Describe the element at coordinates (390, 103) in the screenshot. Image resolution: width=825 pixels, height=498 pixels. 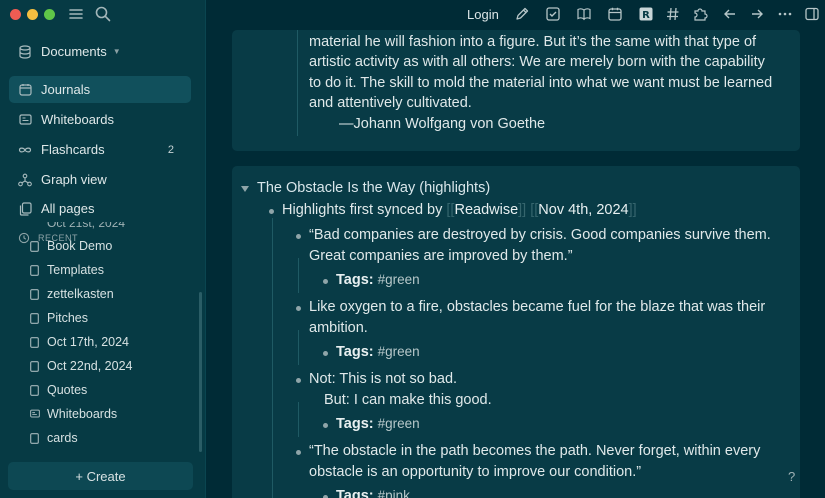
I see `quote-text-line: and attentively cultivated.` at that location.